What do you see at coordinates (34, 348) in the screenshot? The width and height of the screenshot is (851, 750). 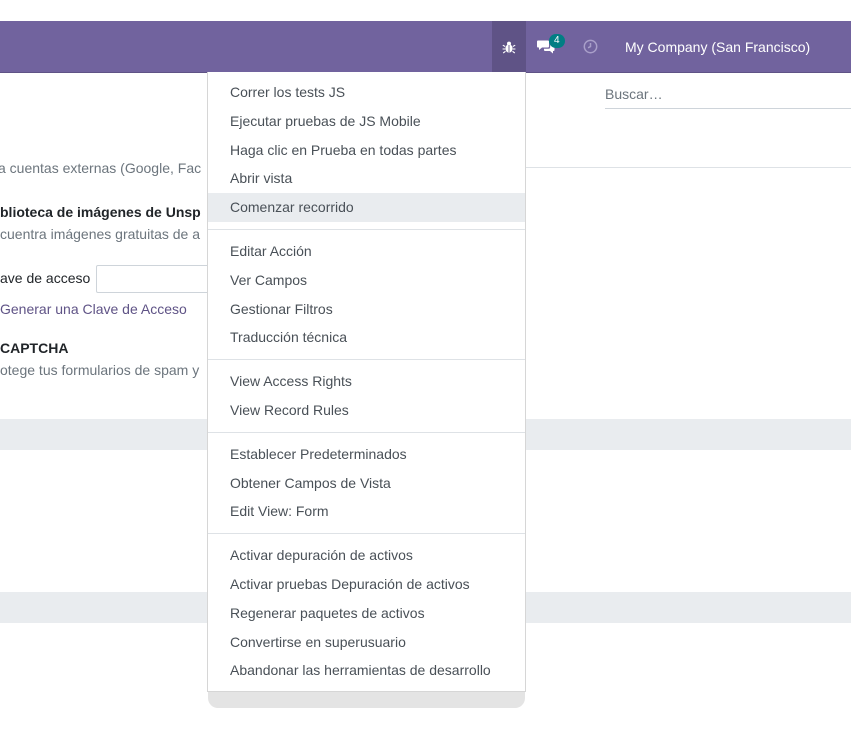 I see `recaptcha-title: CAPTCHA` at bounding box center [34, 348].